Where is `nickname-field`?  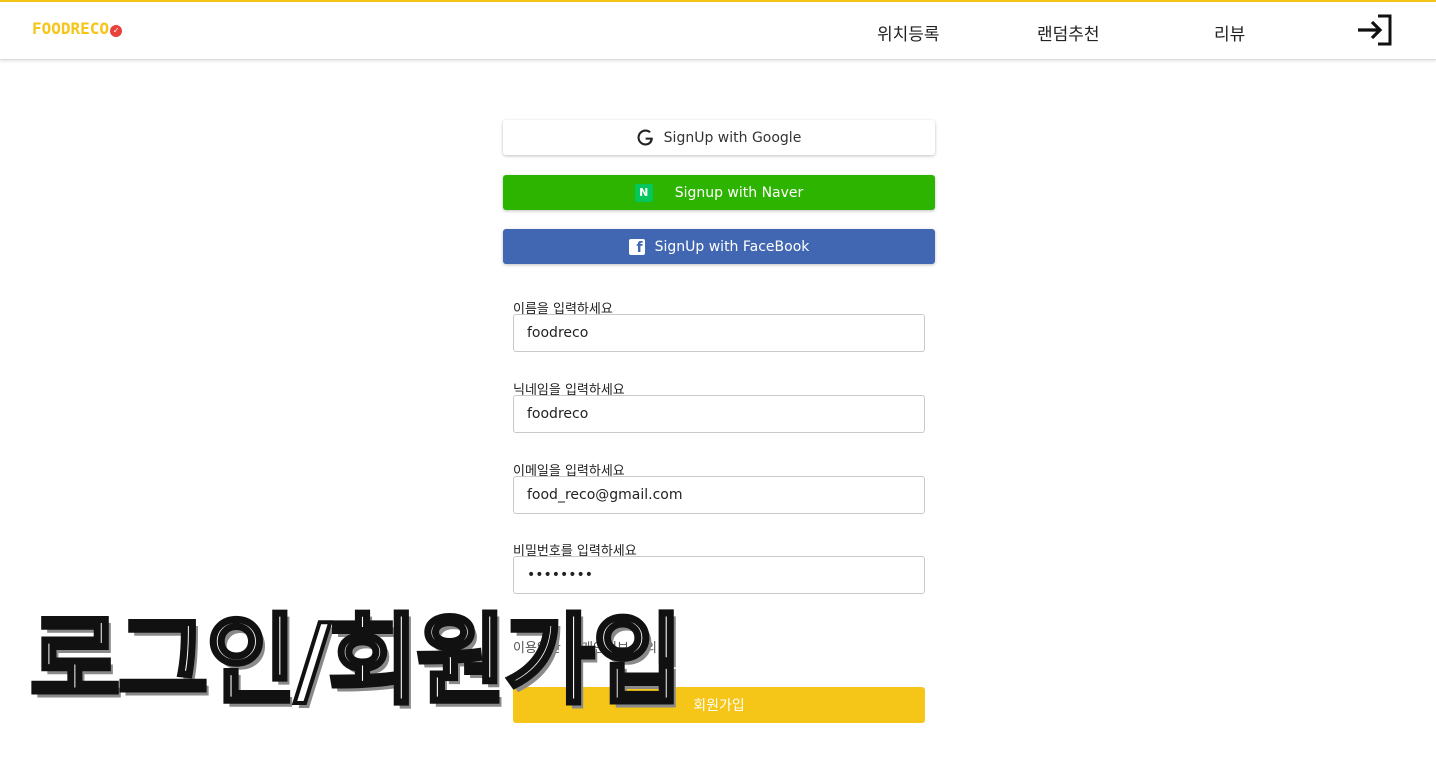 nickname-field is located at coordinates (719, 414).